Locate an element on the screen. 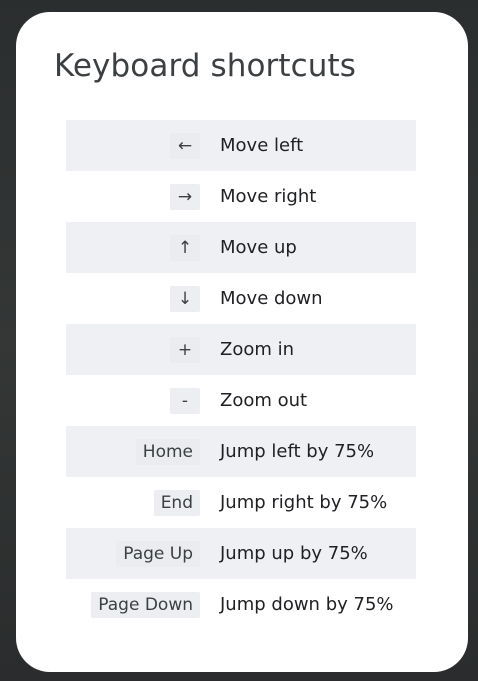 The height and width of the screenshot is (681, 478). shortcut-description: Move down is located at coordinates (271, 298).